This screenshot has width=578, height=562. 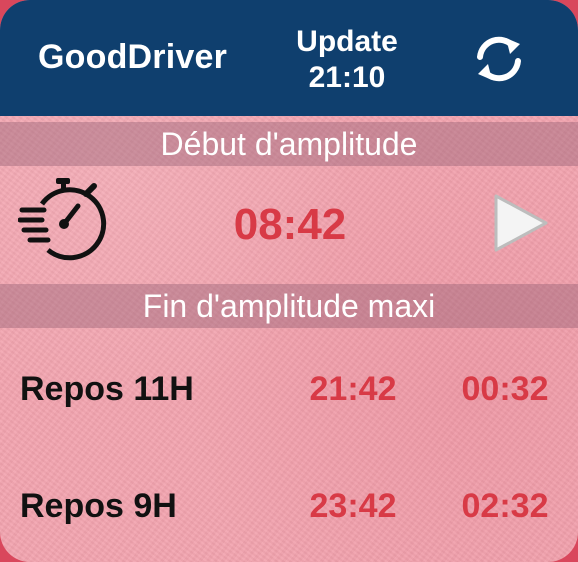 I want to click on rest-11h-time-2: 00:32, so click(x=505, y=389).